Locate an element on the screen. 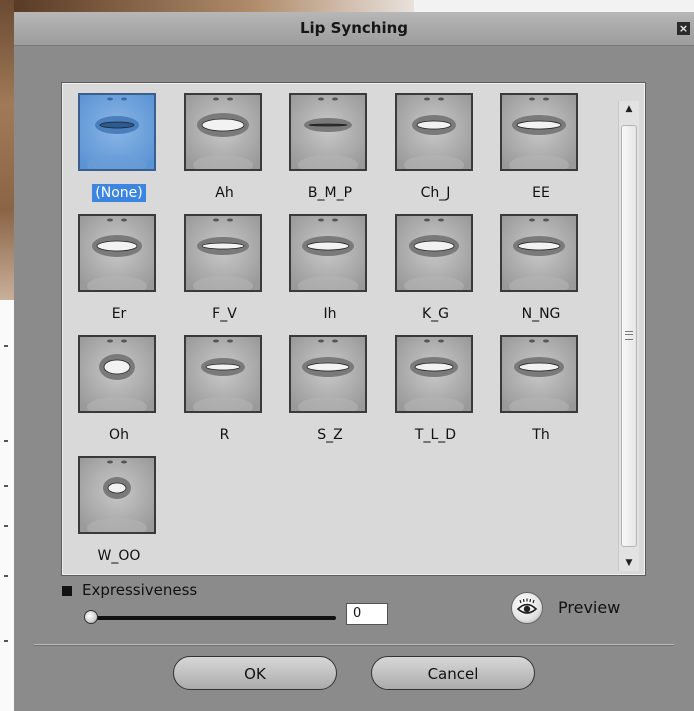 The image size is (694, 711). vertical-scrollbar: ▲ ▼ is located at coordinates (628, 336).